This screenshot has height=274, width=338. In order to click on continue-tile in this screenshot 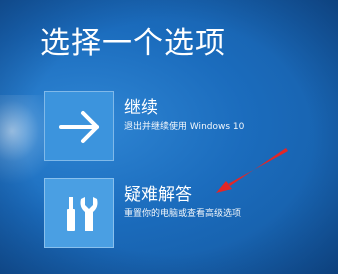, I will do `click(79, 126)`.